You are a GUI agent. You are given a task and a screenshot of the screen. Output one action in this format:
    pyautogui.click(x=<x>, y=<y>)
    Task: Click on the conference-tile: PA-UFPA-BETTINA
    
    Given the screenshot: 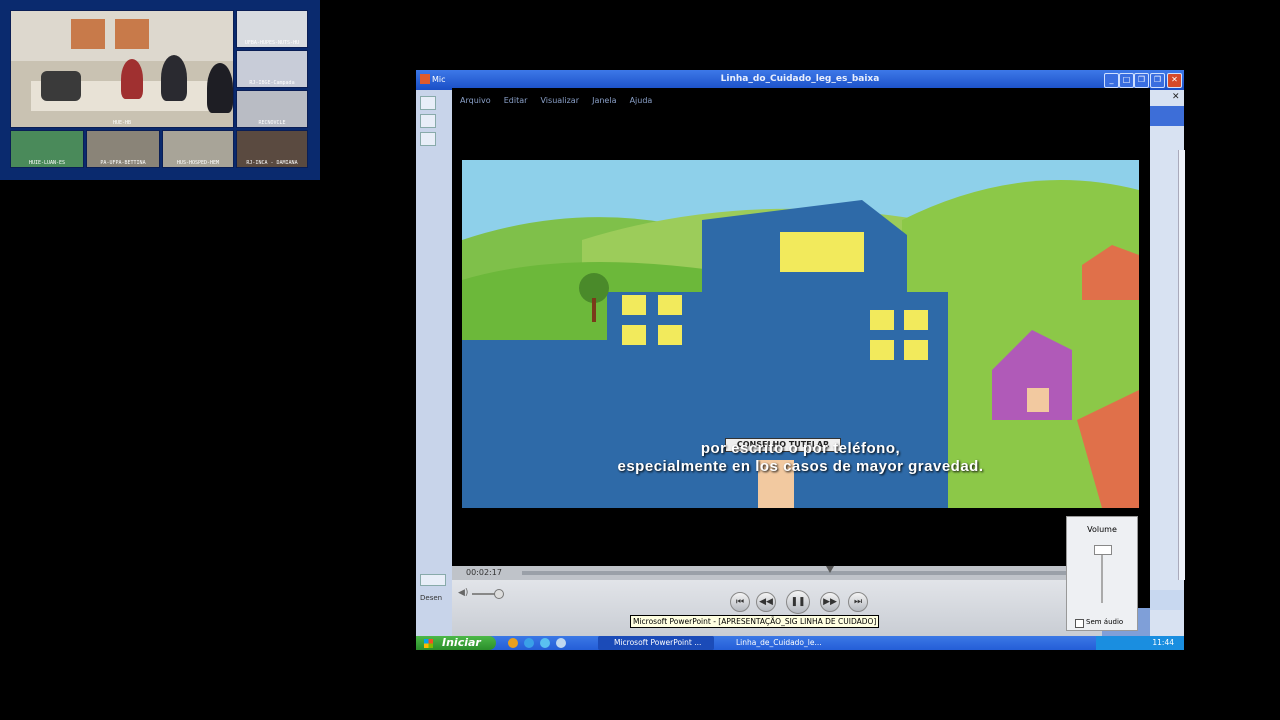 What is the action you would take?
    pyautogui.click(x=123, y=149)
    